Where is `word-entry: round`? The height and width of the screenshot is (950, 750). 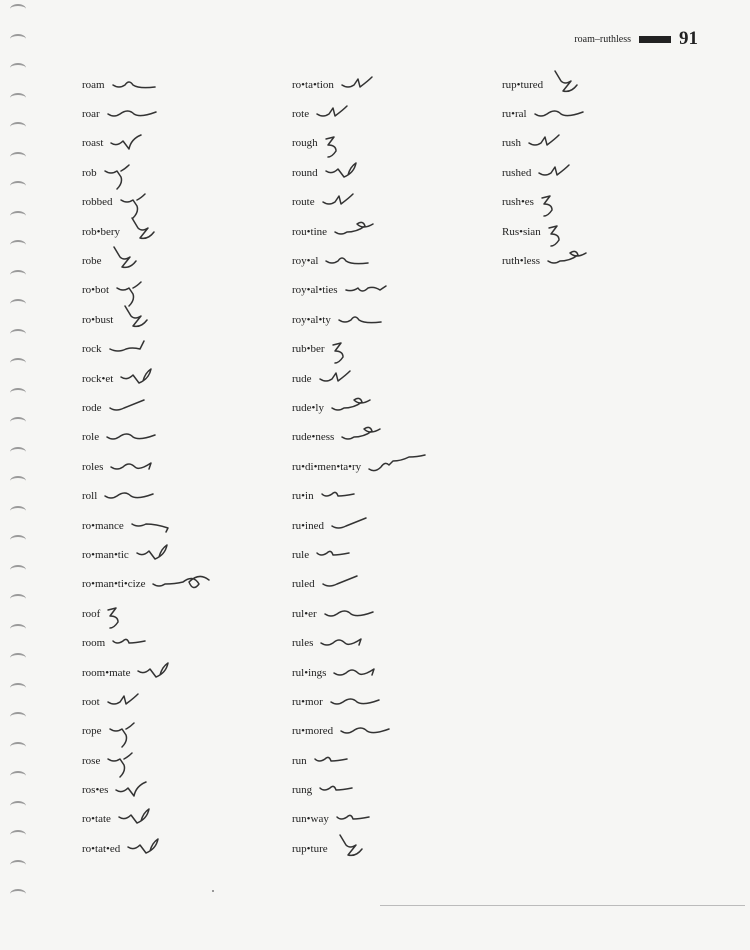 word-entry: round is located at coordinates (360, 172).